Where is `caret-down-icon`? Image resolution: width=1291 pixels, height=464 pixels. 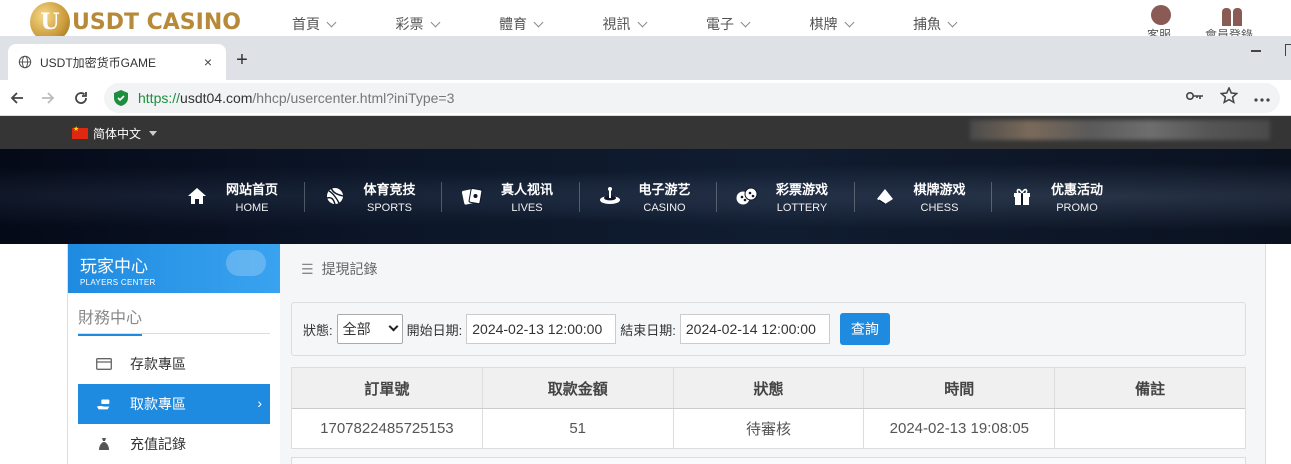 caret-down-icon is located at coordinates (153, 133).